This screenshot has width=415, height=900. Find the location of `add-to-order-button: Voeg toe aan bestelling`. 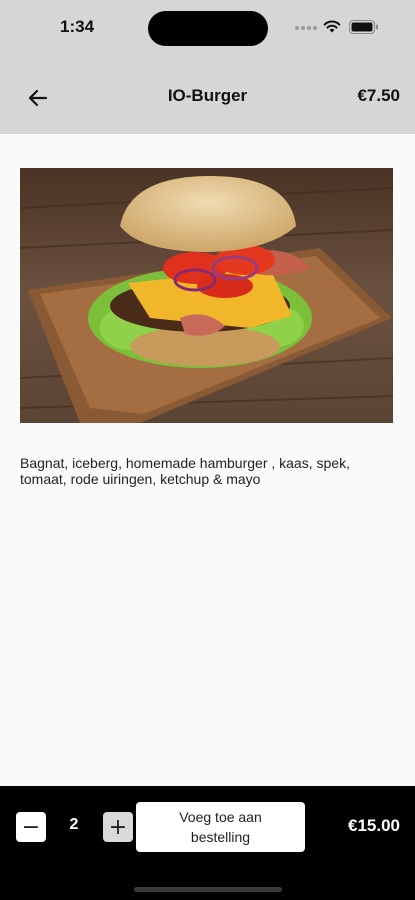

add-to-order-button: Voeg toe aan bestelling is located at coordinates (220, 827).